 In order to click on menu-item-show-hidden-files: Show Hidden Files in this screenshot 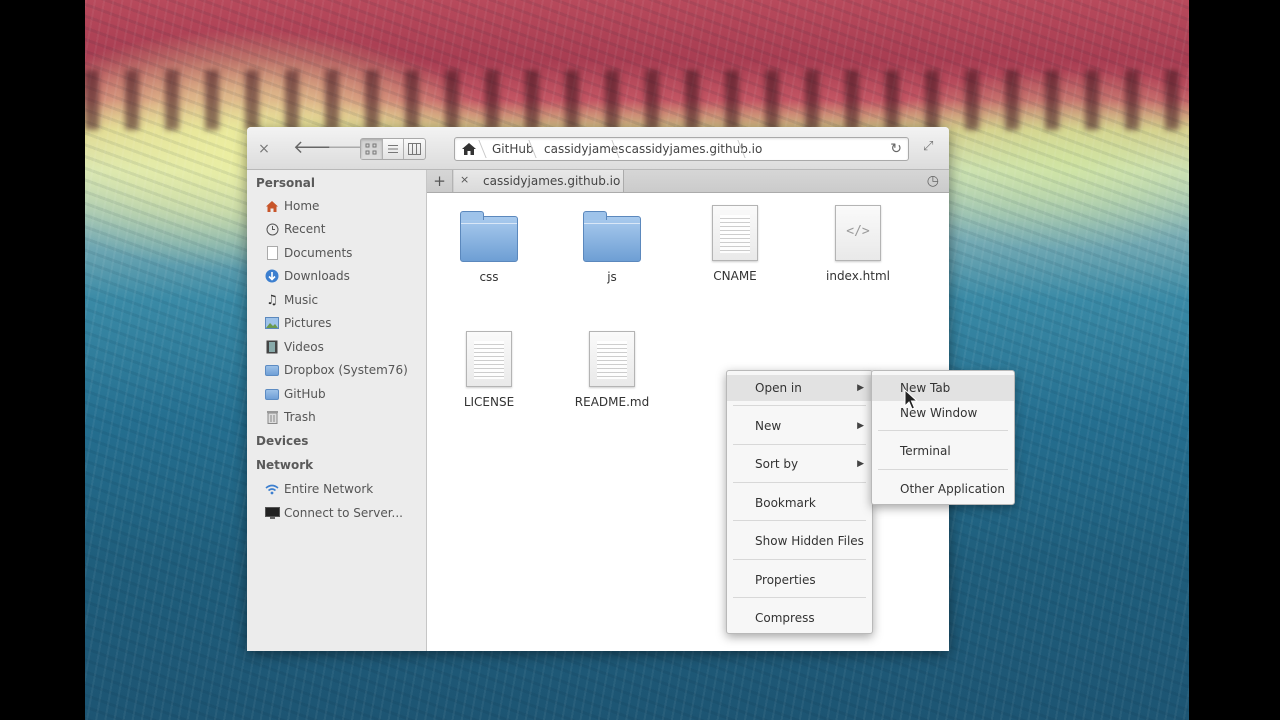, I will do `click(799, 541)`.